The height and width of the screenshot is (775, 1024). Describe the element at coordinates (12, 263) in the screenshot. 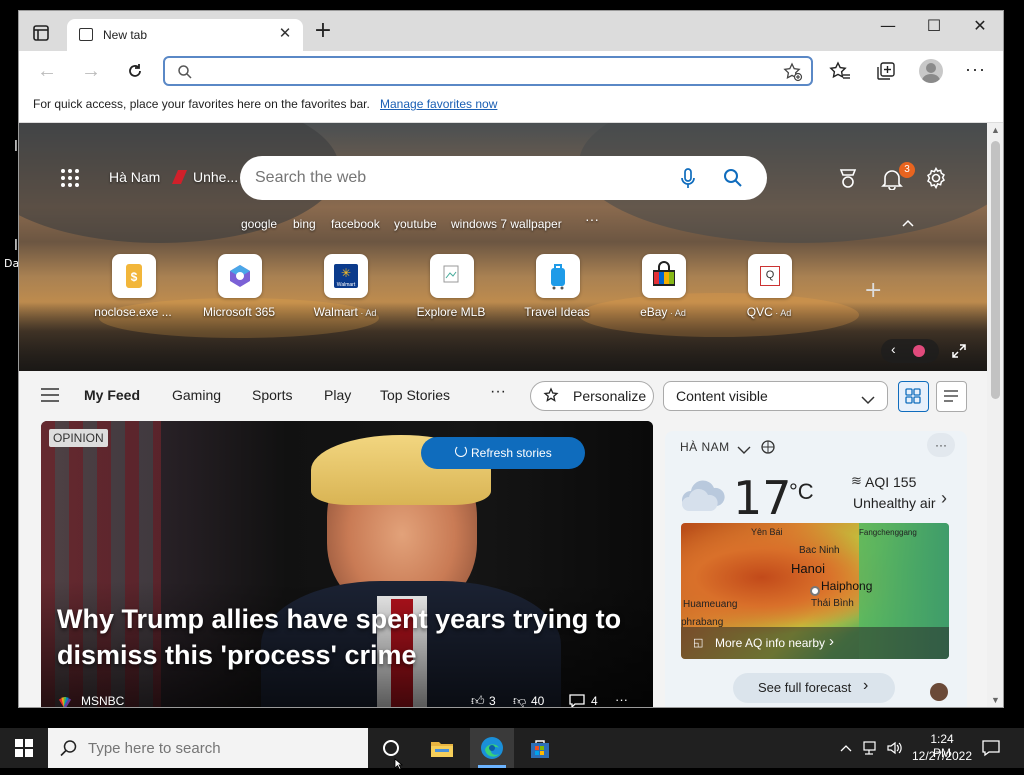

I see `desktop-icon-label: Da` at that location.